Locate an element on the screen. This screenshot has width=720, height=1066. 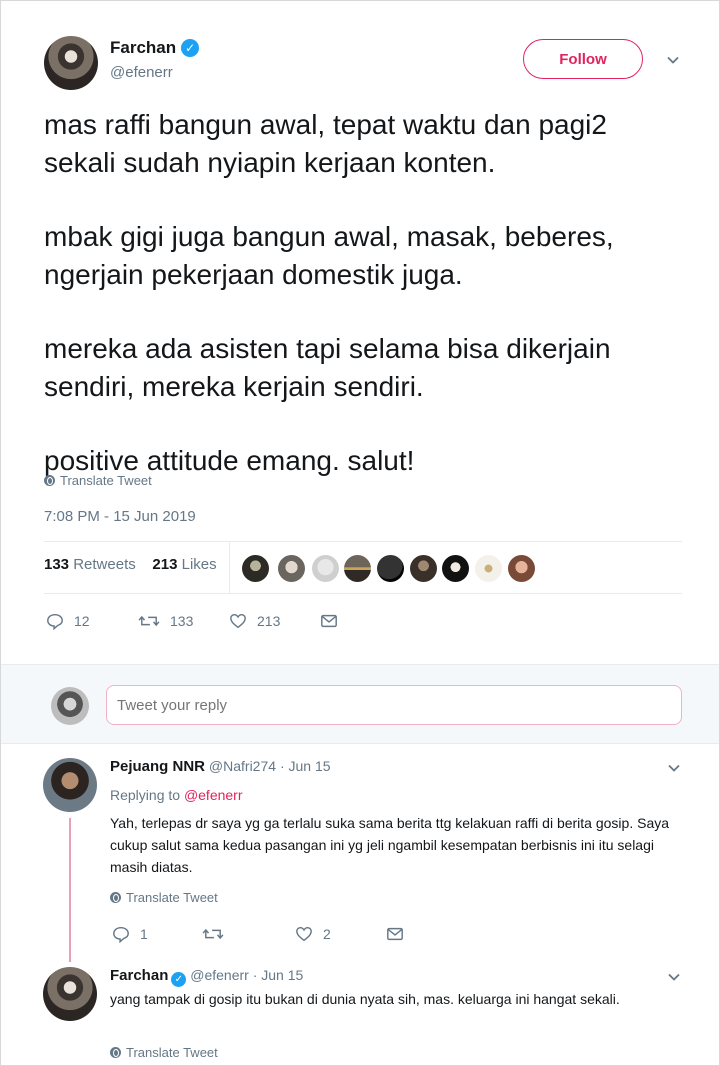
retweets-label: Retweets is located at coordinates (104, 564).